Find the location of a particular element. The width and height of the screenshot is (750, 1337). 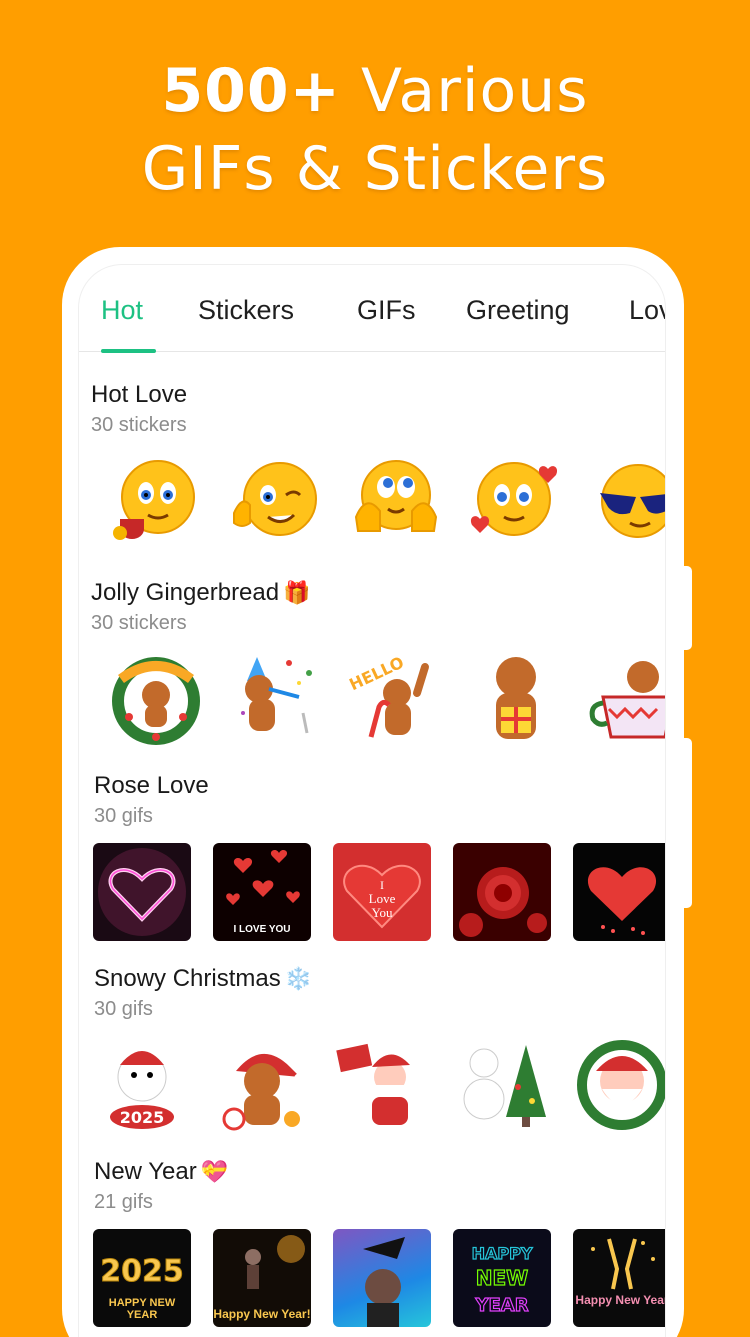

heart-ribbon-icon: 💝 is located at coordinates (214, 1171).